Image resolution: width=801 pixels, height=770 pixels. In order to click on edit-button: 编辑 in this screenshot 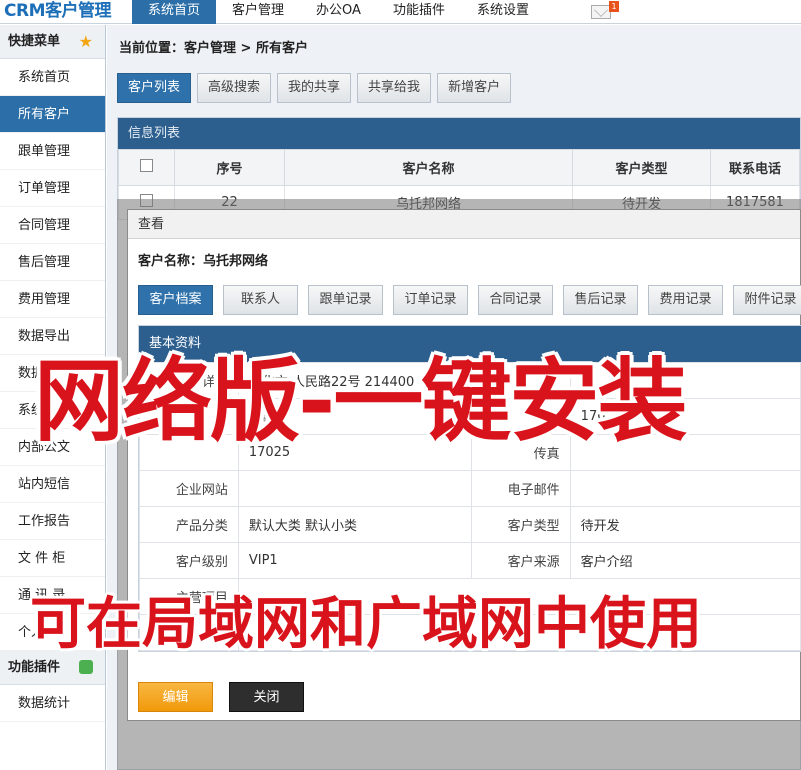, I will do `click(175, 697)`.